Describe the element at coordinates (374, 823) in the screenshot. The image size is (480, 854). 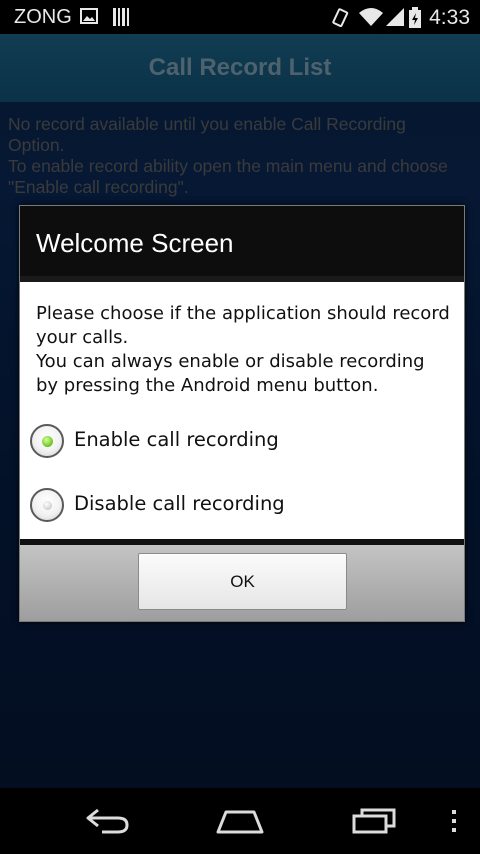
I see `recent-apps-icon` at that location.